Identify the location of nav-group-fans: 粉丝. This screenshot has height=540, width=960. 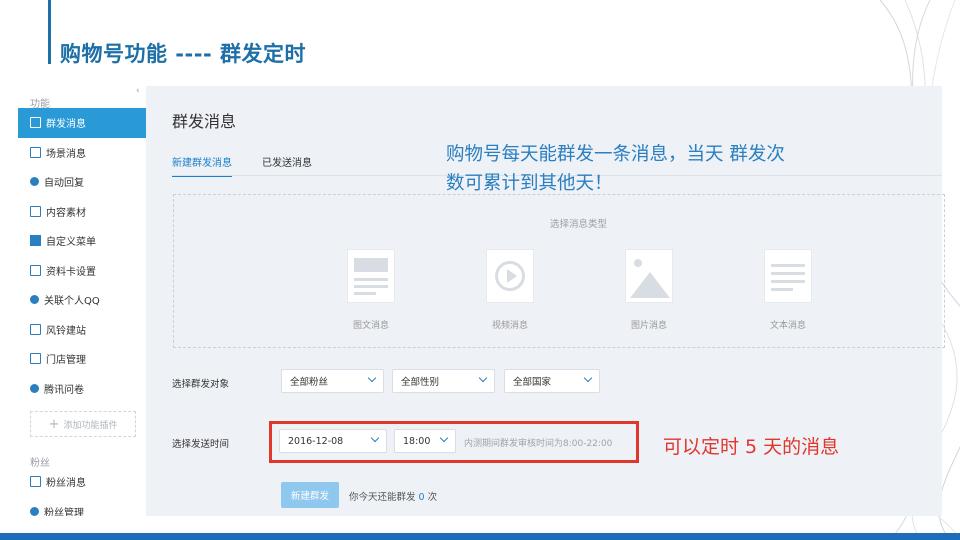
(40, 463).